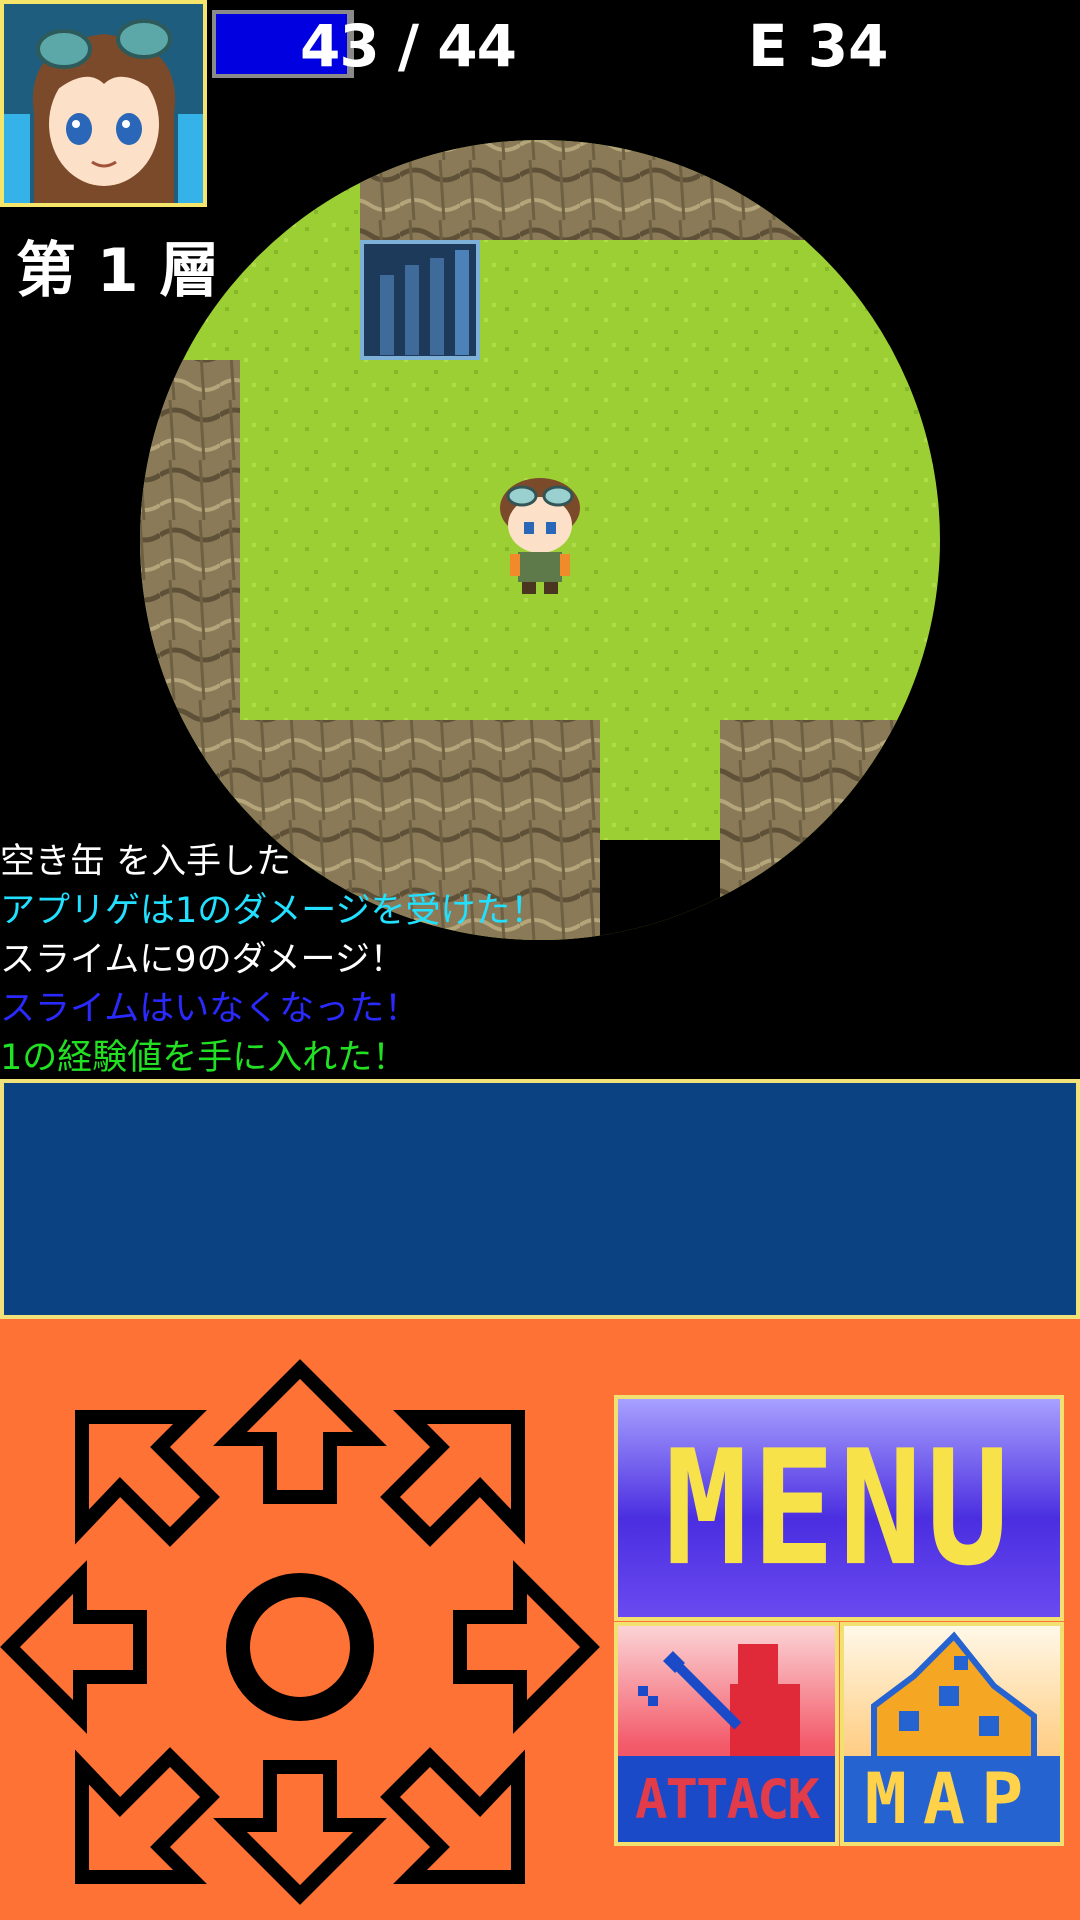  I want to click on map-button: MAP, so click(952, 1734).